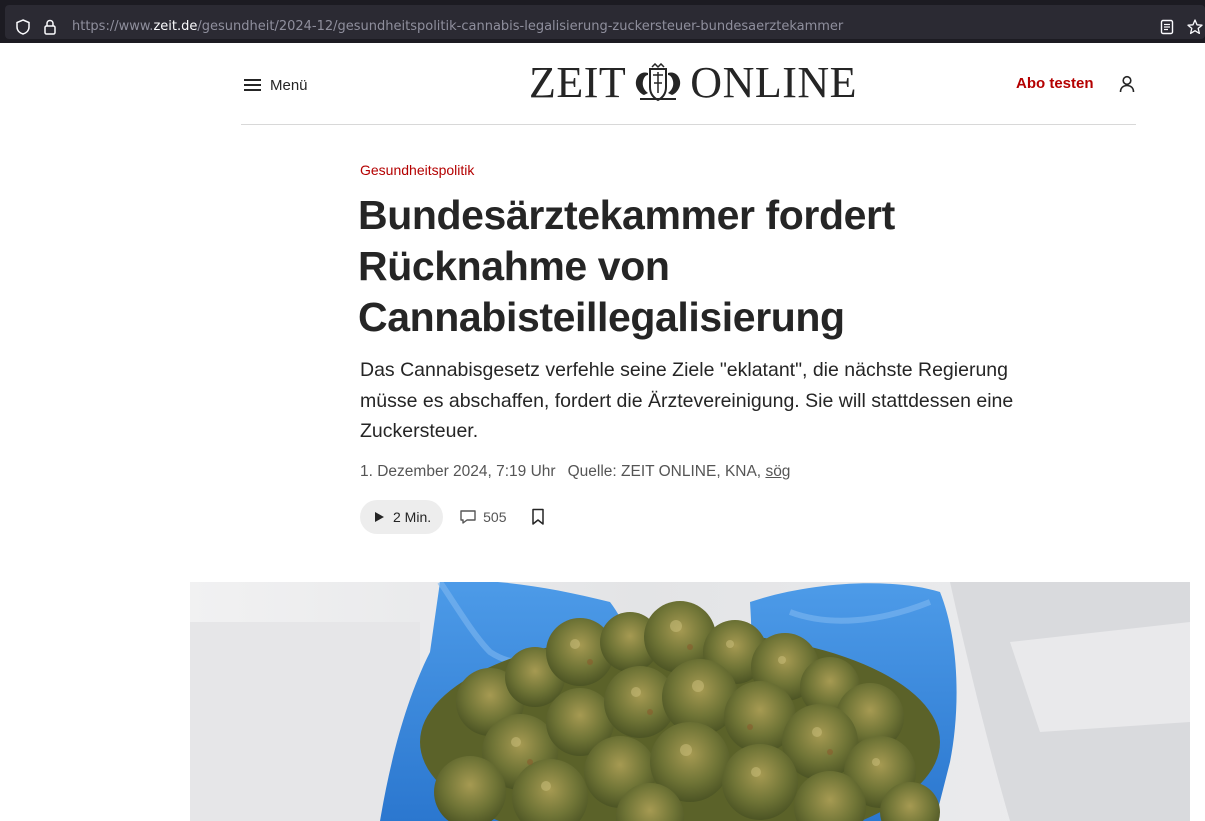 Image resolution: width=1205 pixels, height=821 pixels. What do you see at coordinates (578, 82) in the screenshot?
I see `logo-word-zeit: ZEIT` at bounding box center [578, 82].